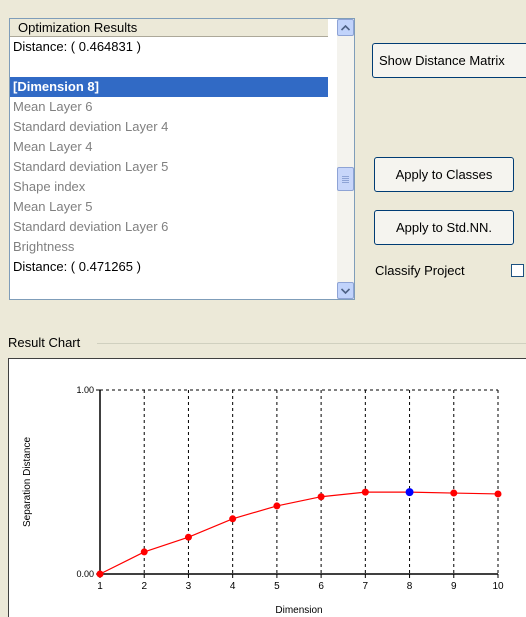 The width and height of the screenshot is (526, 617). Describe the element at coordinates (169, 107) in the screenshot. I see `list-item: Mean Layer 6` at that location.